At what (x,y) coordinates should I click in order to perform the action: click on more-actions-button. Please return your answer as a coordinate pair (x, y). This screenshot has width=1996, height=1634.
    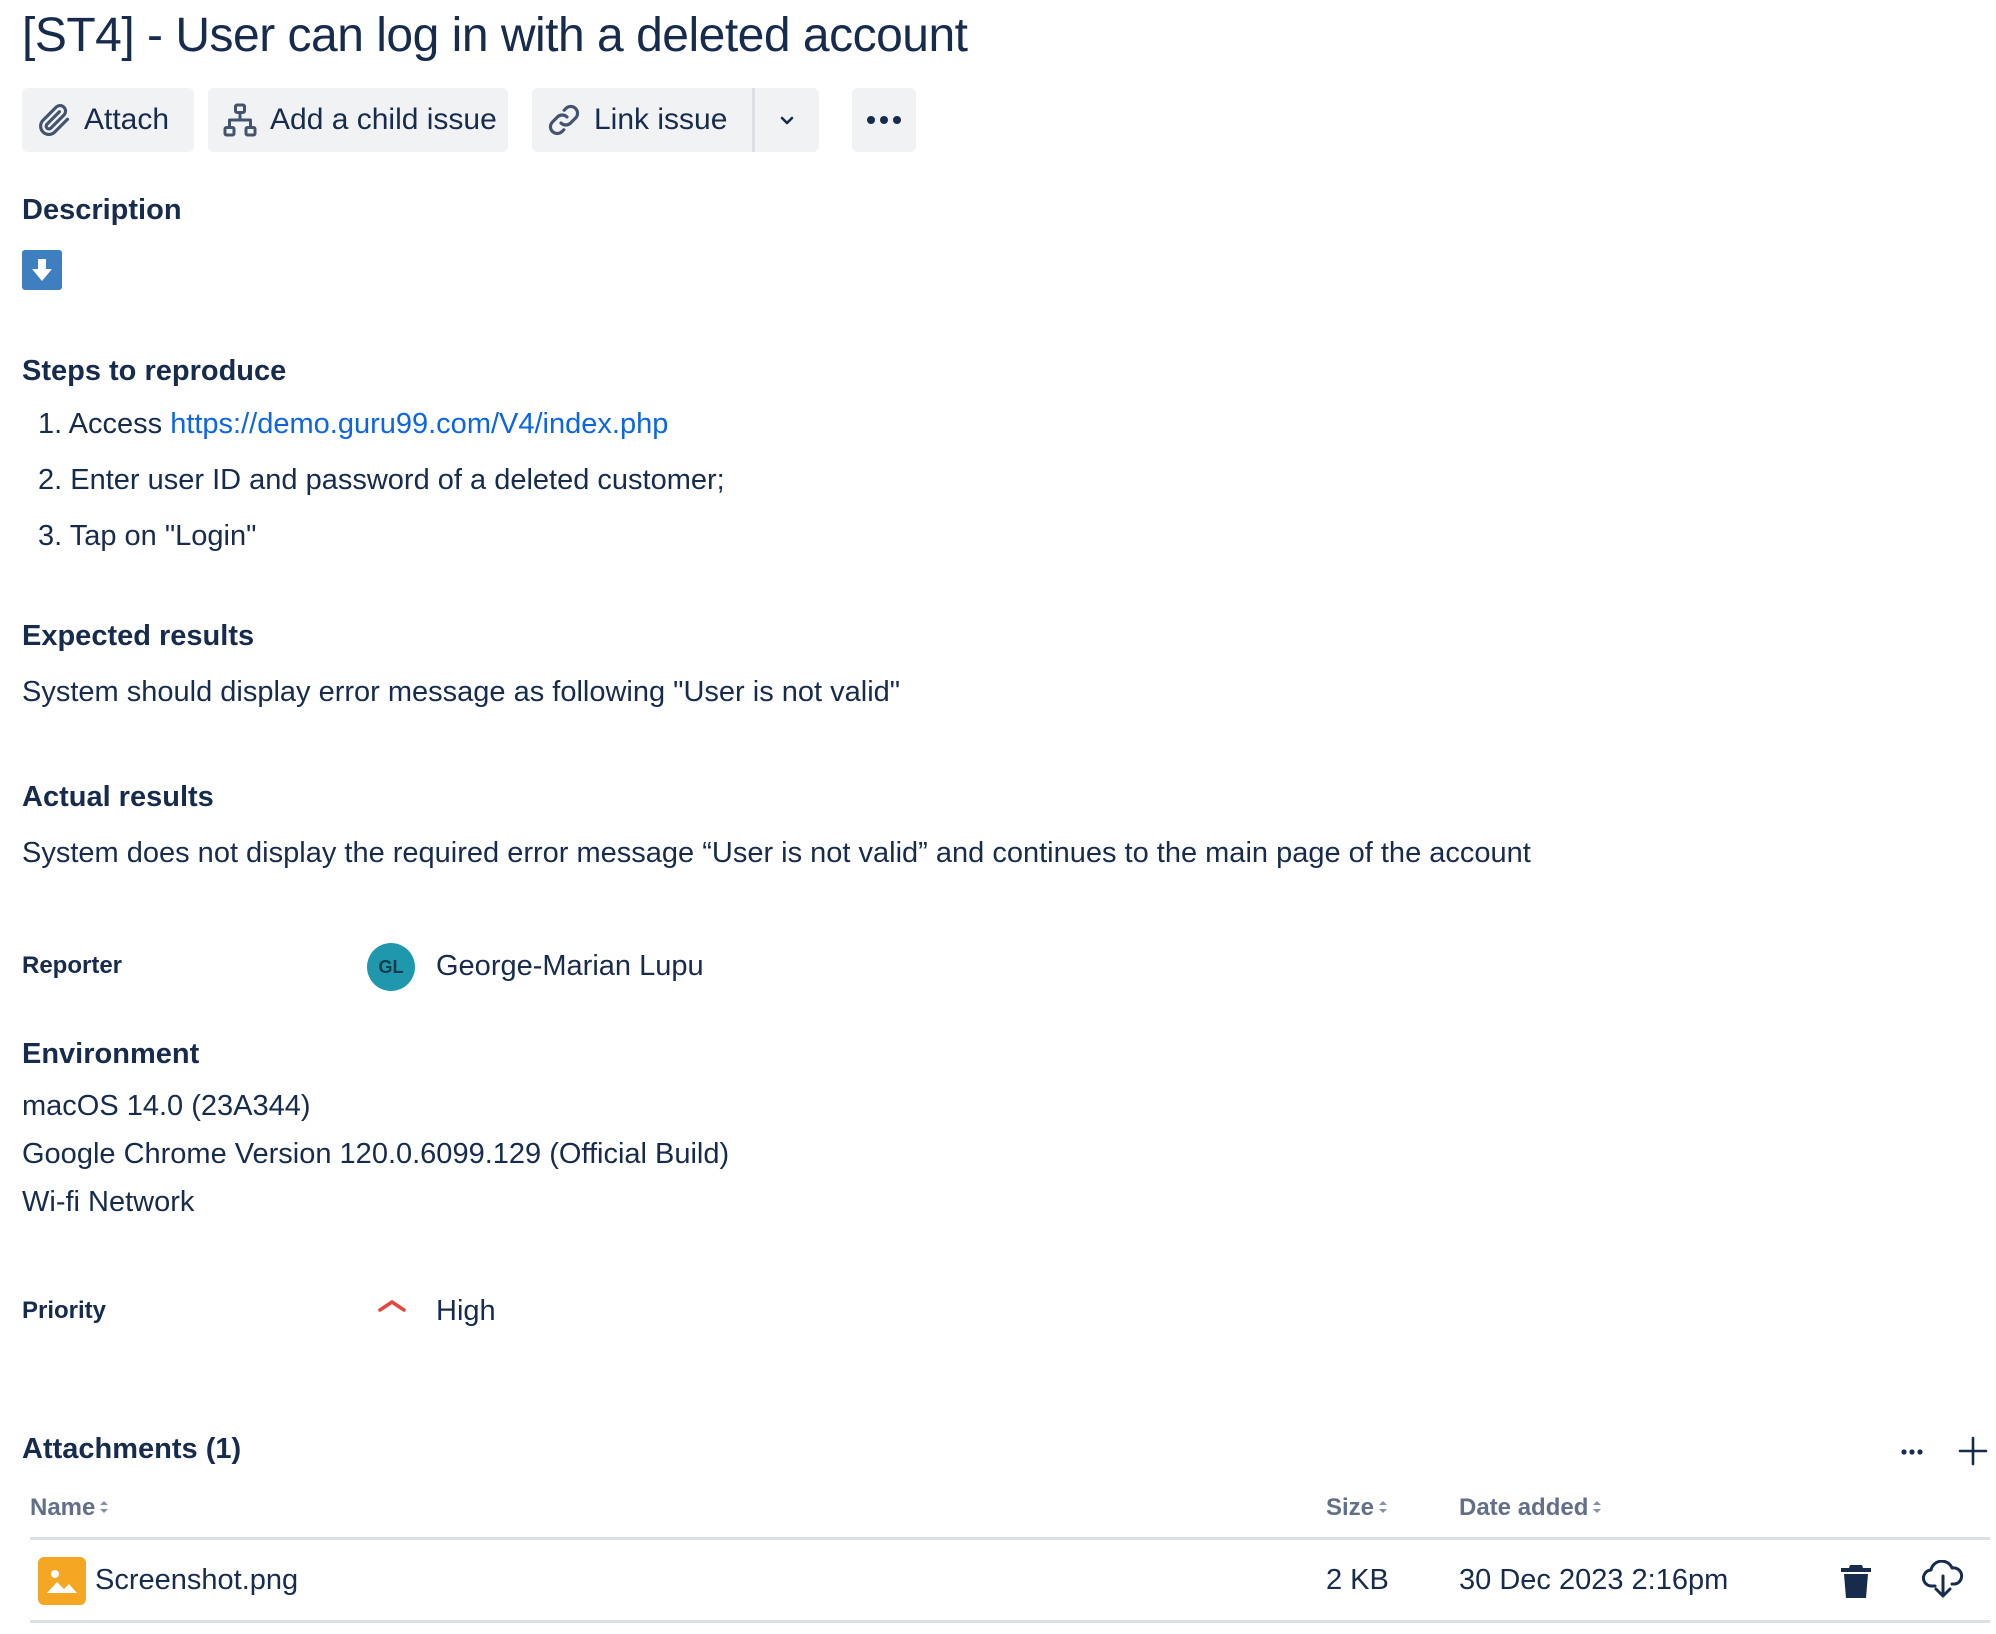
    Looking at the image, I should click on (884, 120).